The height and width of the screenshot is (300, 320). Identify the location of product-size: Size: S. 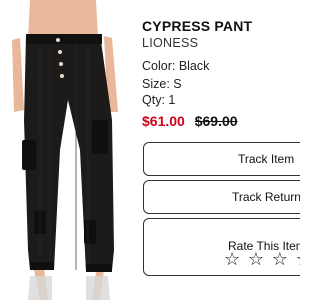
(162, 84).